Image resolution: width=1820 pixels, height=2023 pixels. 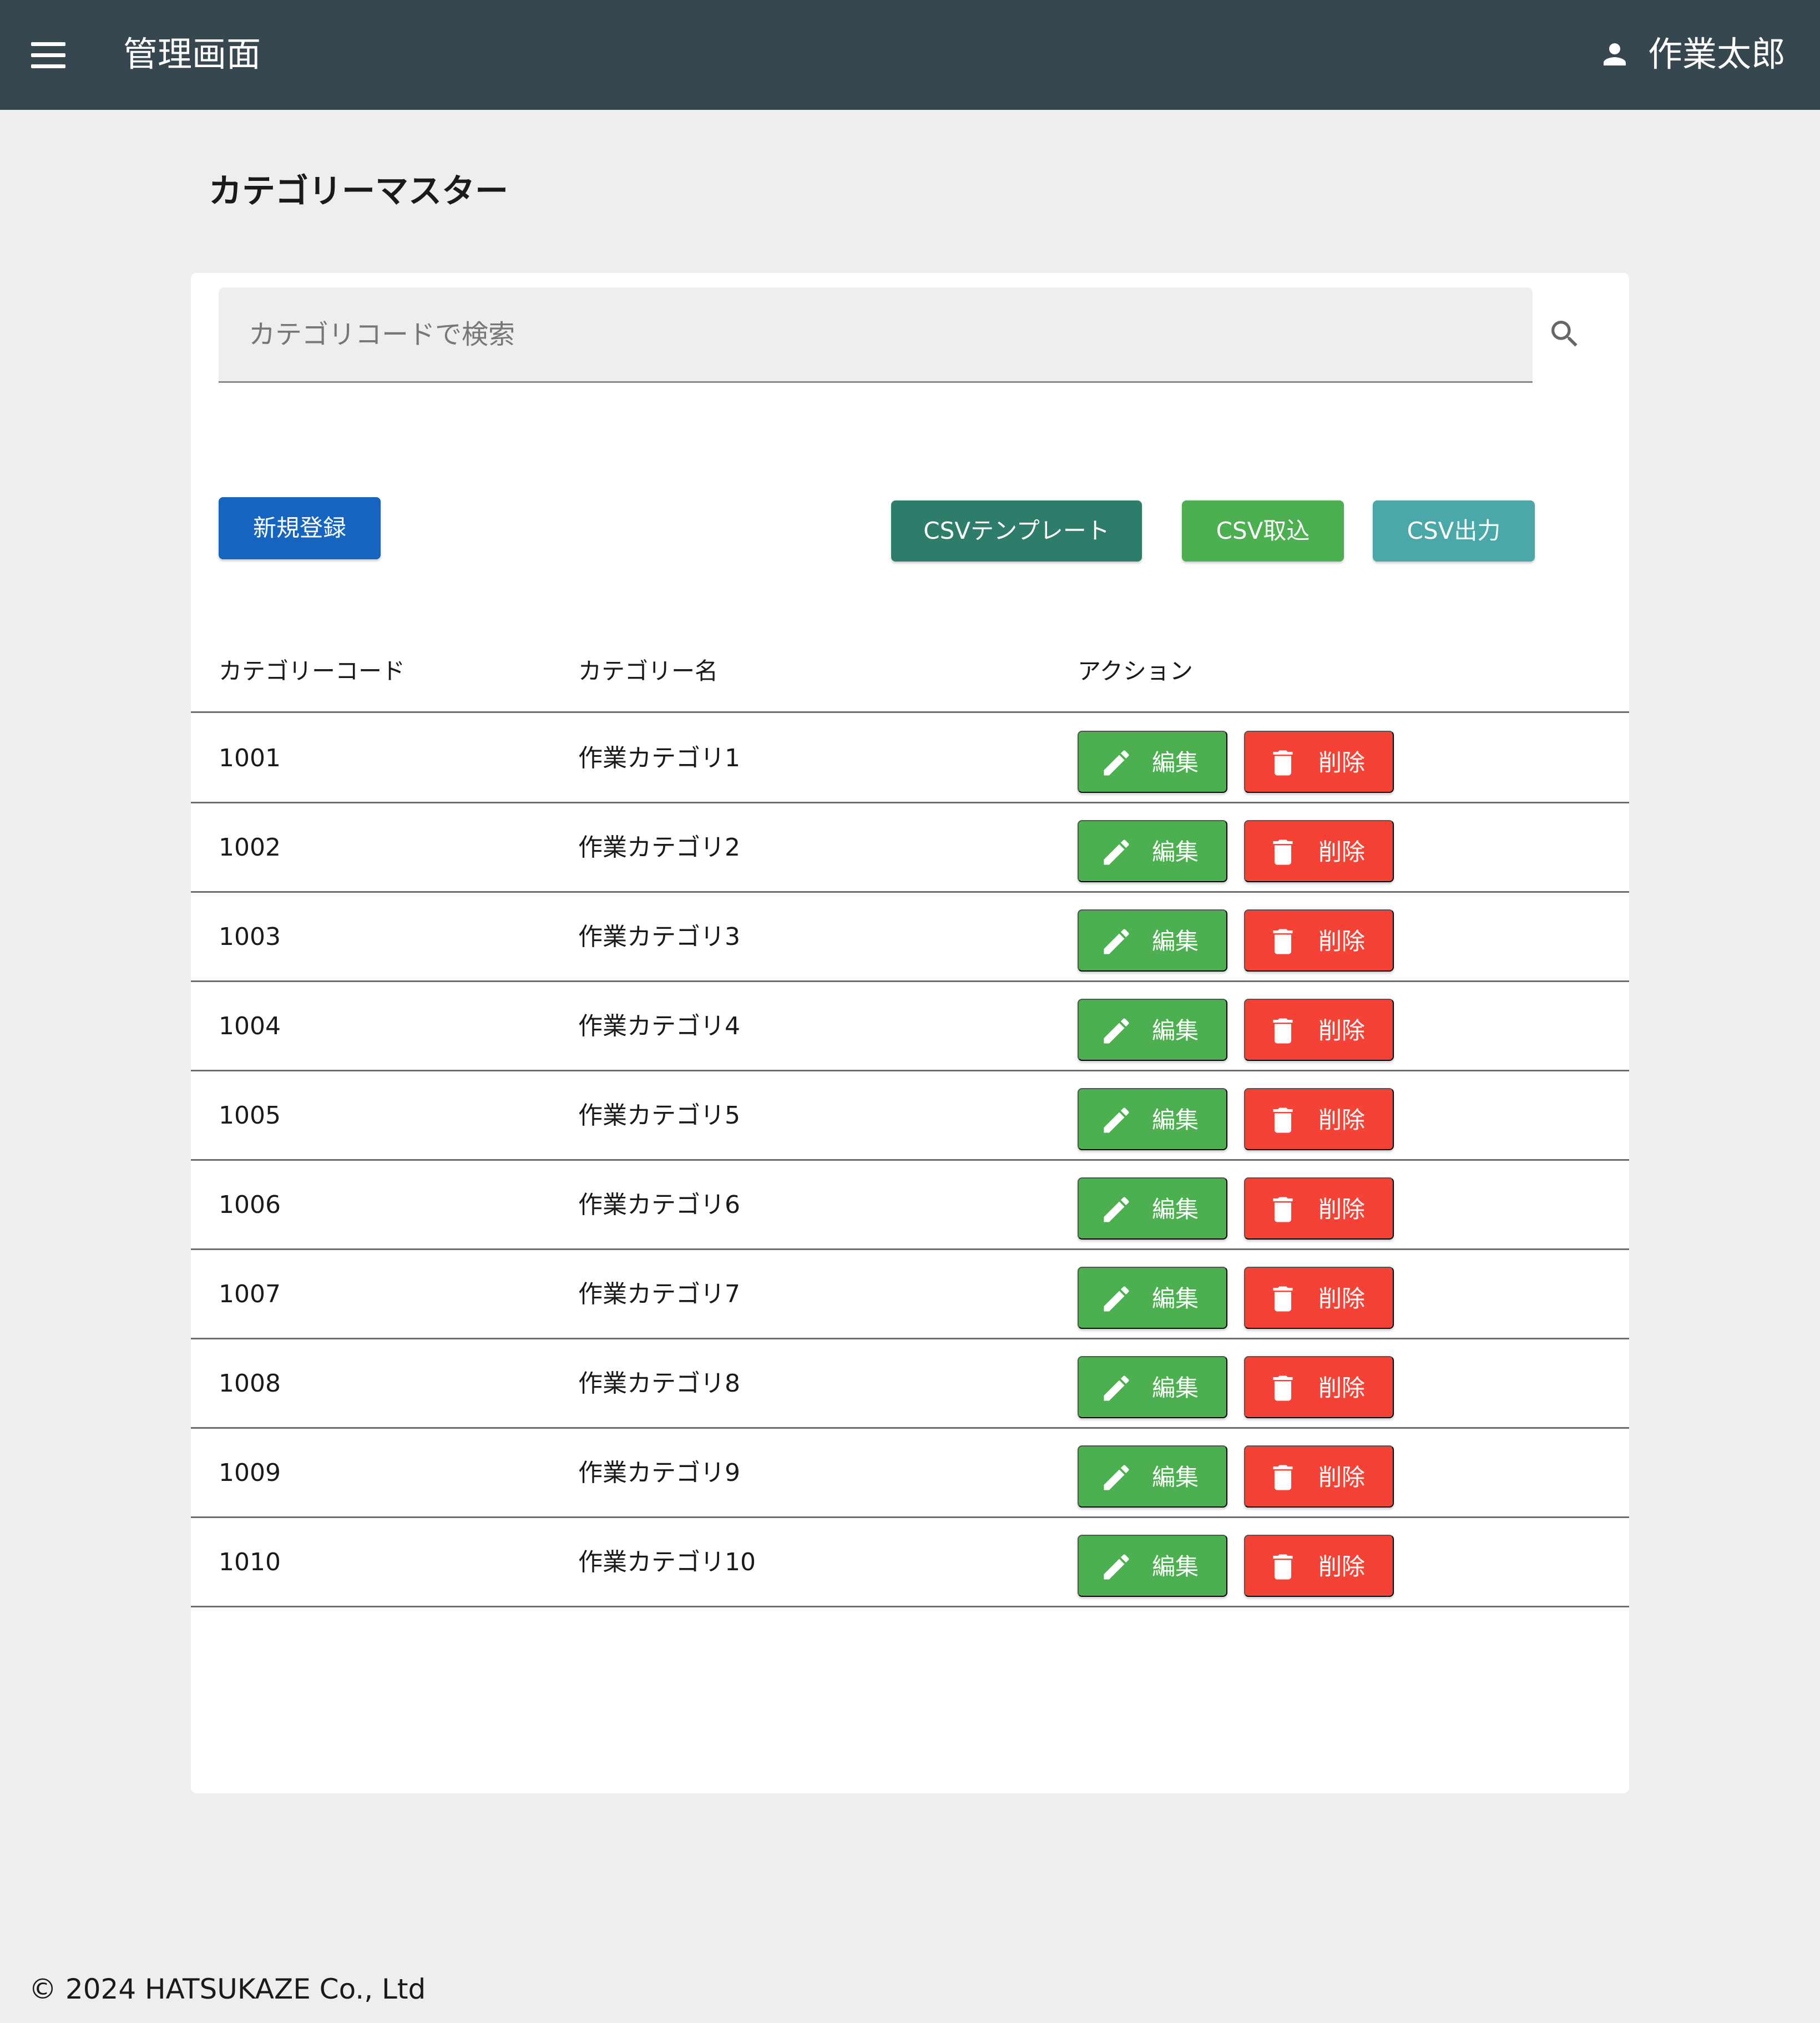 What do you see at coordinates (358, 191) in the screenshot?
I see `page-title: カテゴリーマスター` at bounding box center [358, 191].